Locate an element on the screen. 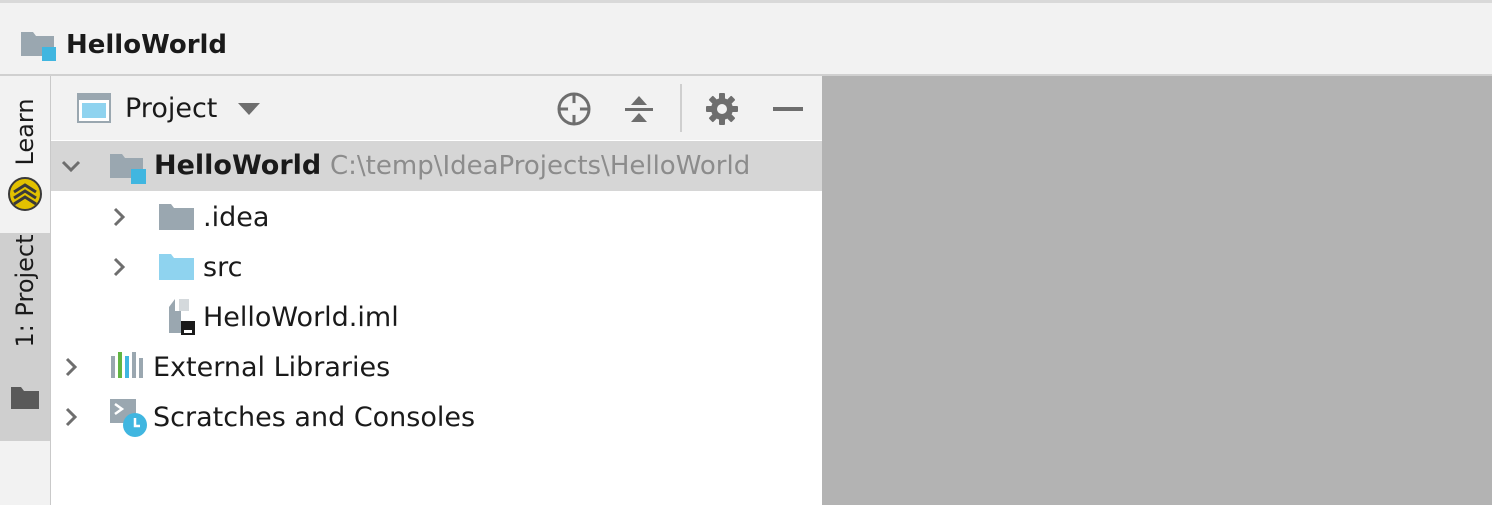 This screenshot has height=505, width=1492. tree-item-label: .idea is located at coordinates (236, 217).